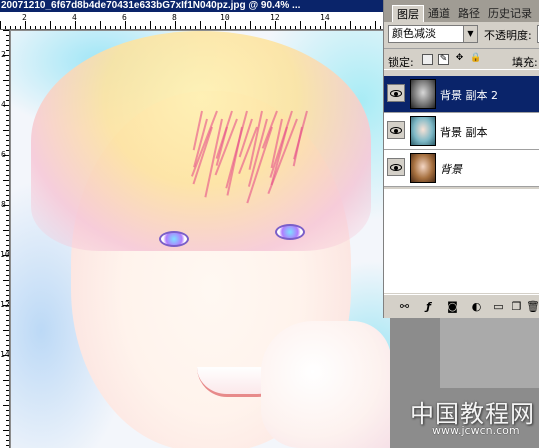  I want to click on tab-history: 历史记录, so click(510, 13).